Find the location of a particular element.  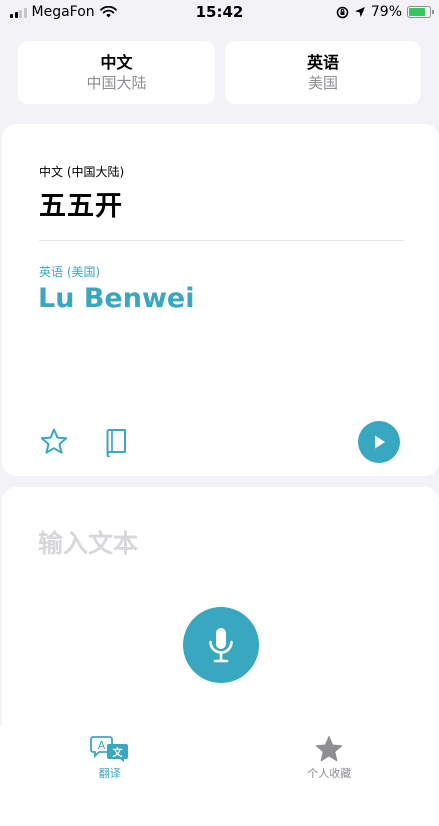

battery-level-fill is located at coordinates (417, 12).